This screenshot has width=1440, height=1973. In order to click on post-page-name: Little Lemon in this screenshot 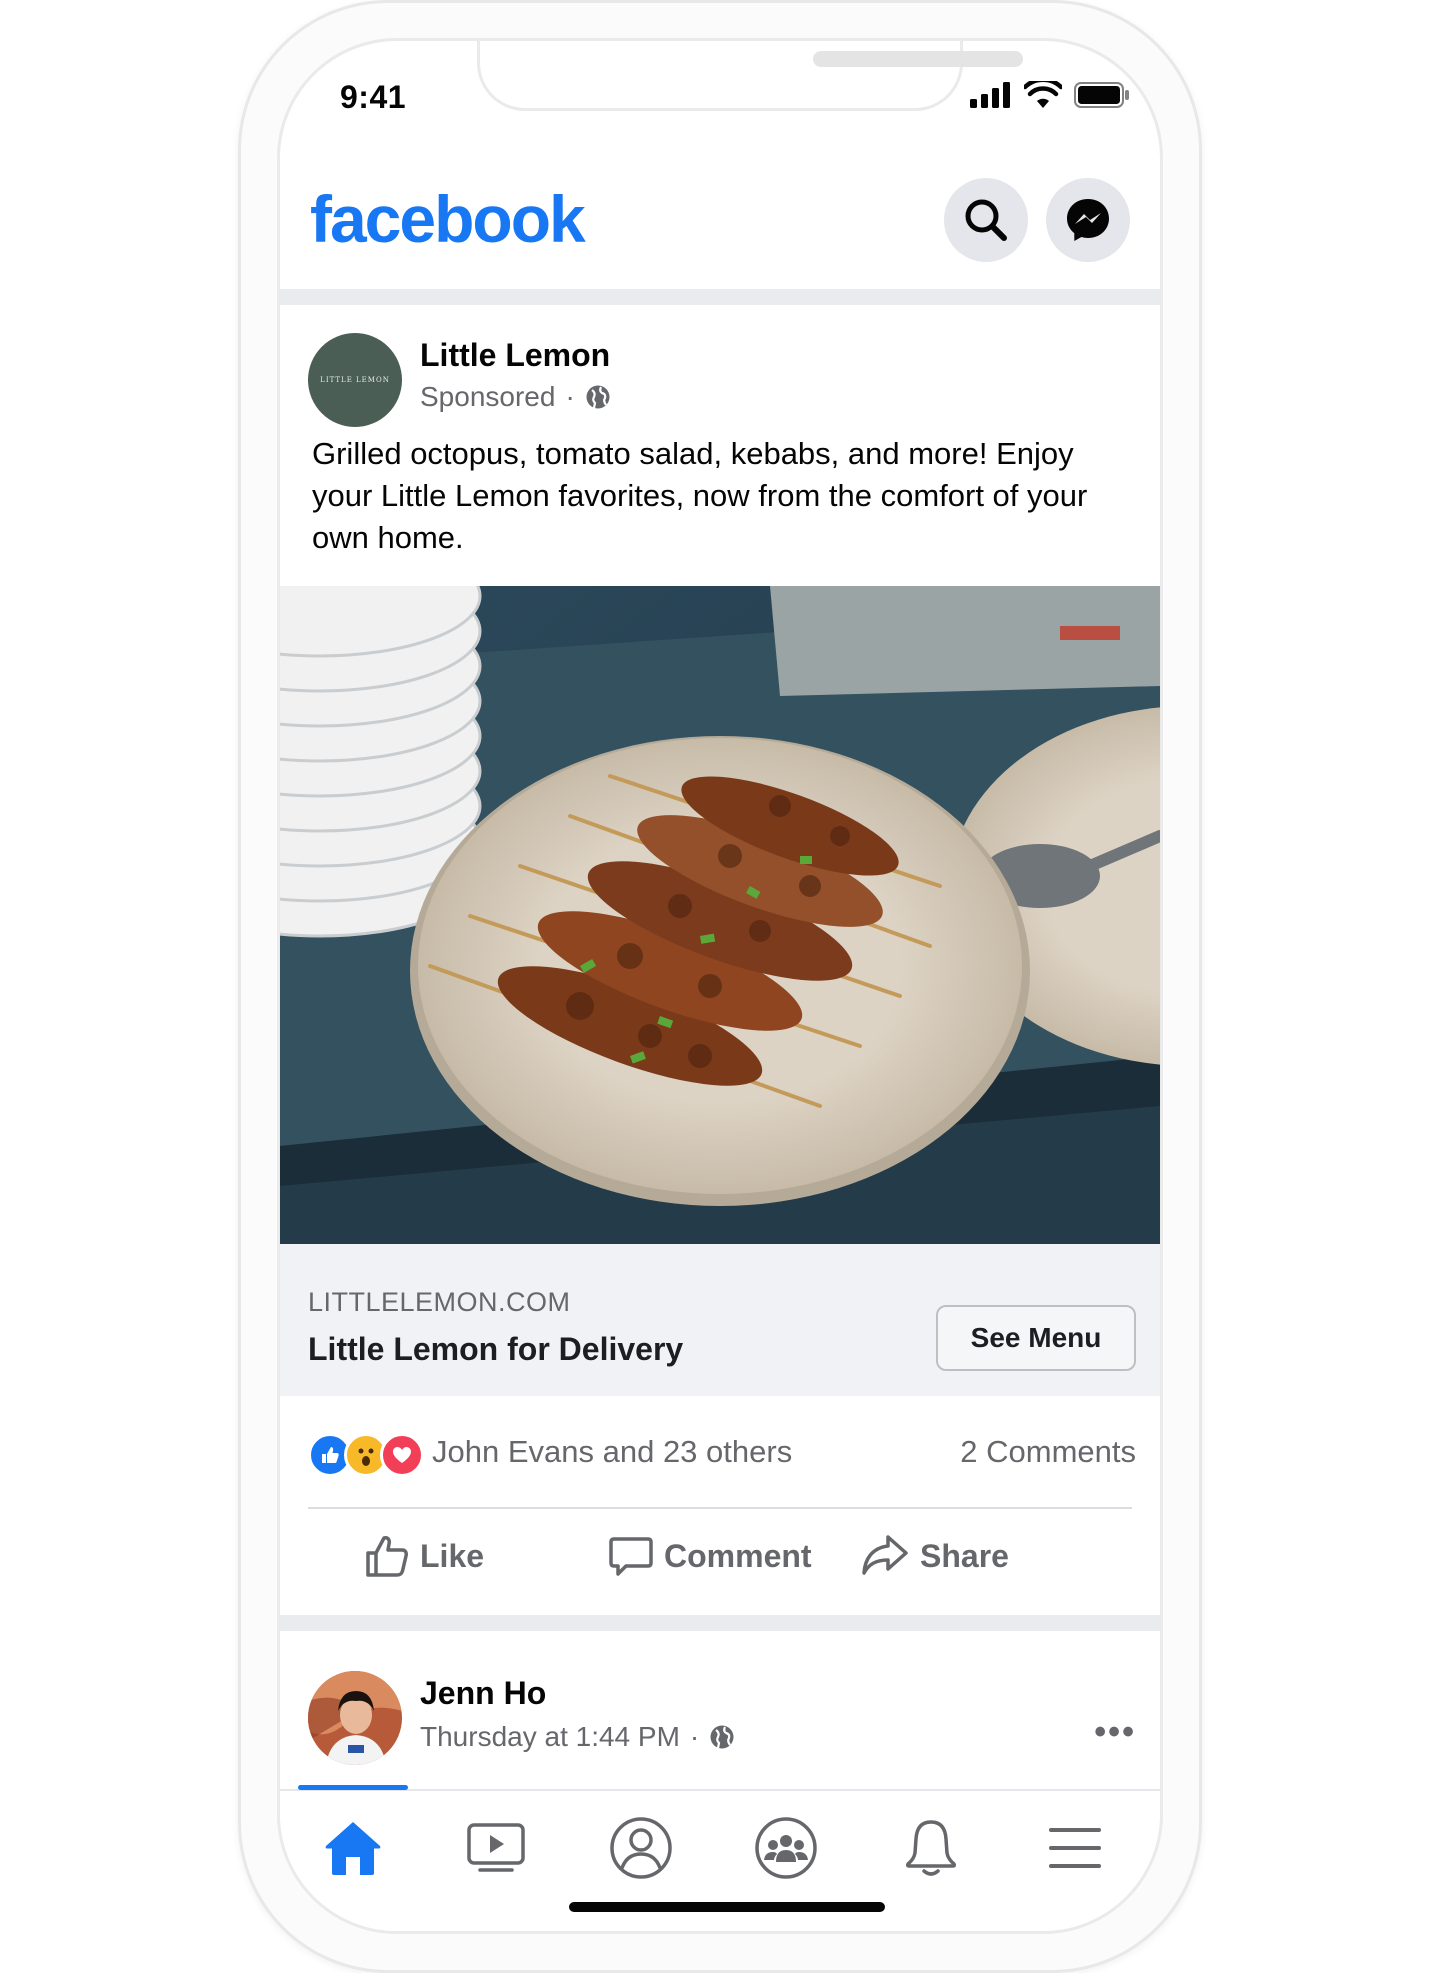, I will do `click(515, 355)`.